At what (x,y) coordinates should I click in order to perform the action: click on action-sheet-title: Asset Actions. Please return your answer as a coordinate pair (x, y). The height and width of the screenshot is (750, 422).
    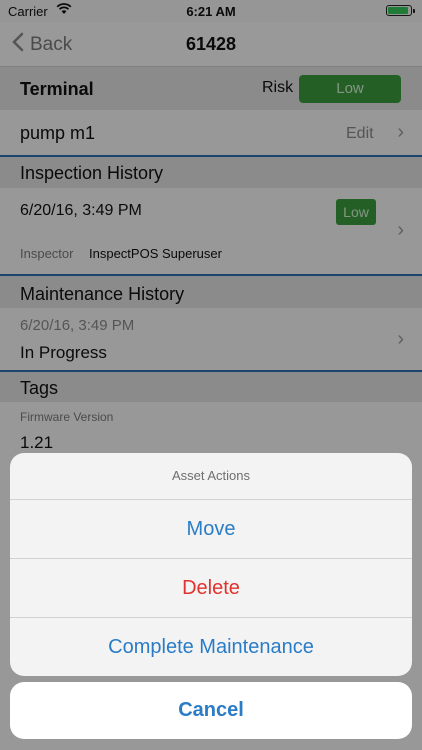
    Looking at the image, I should click on (211, 476).